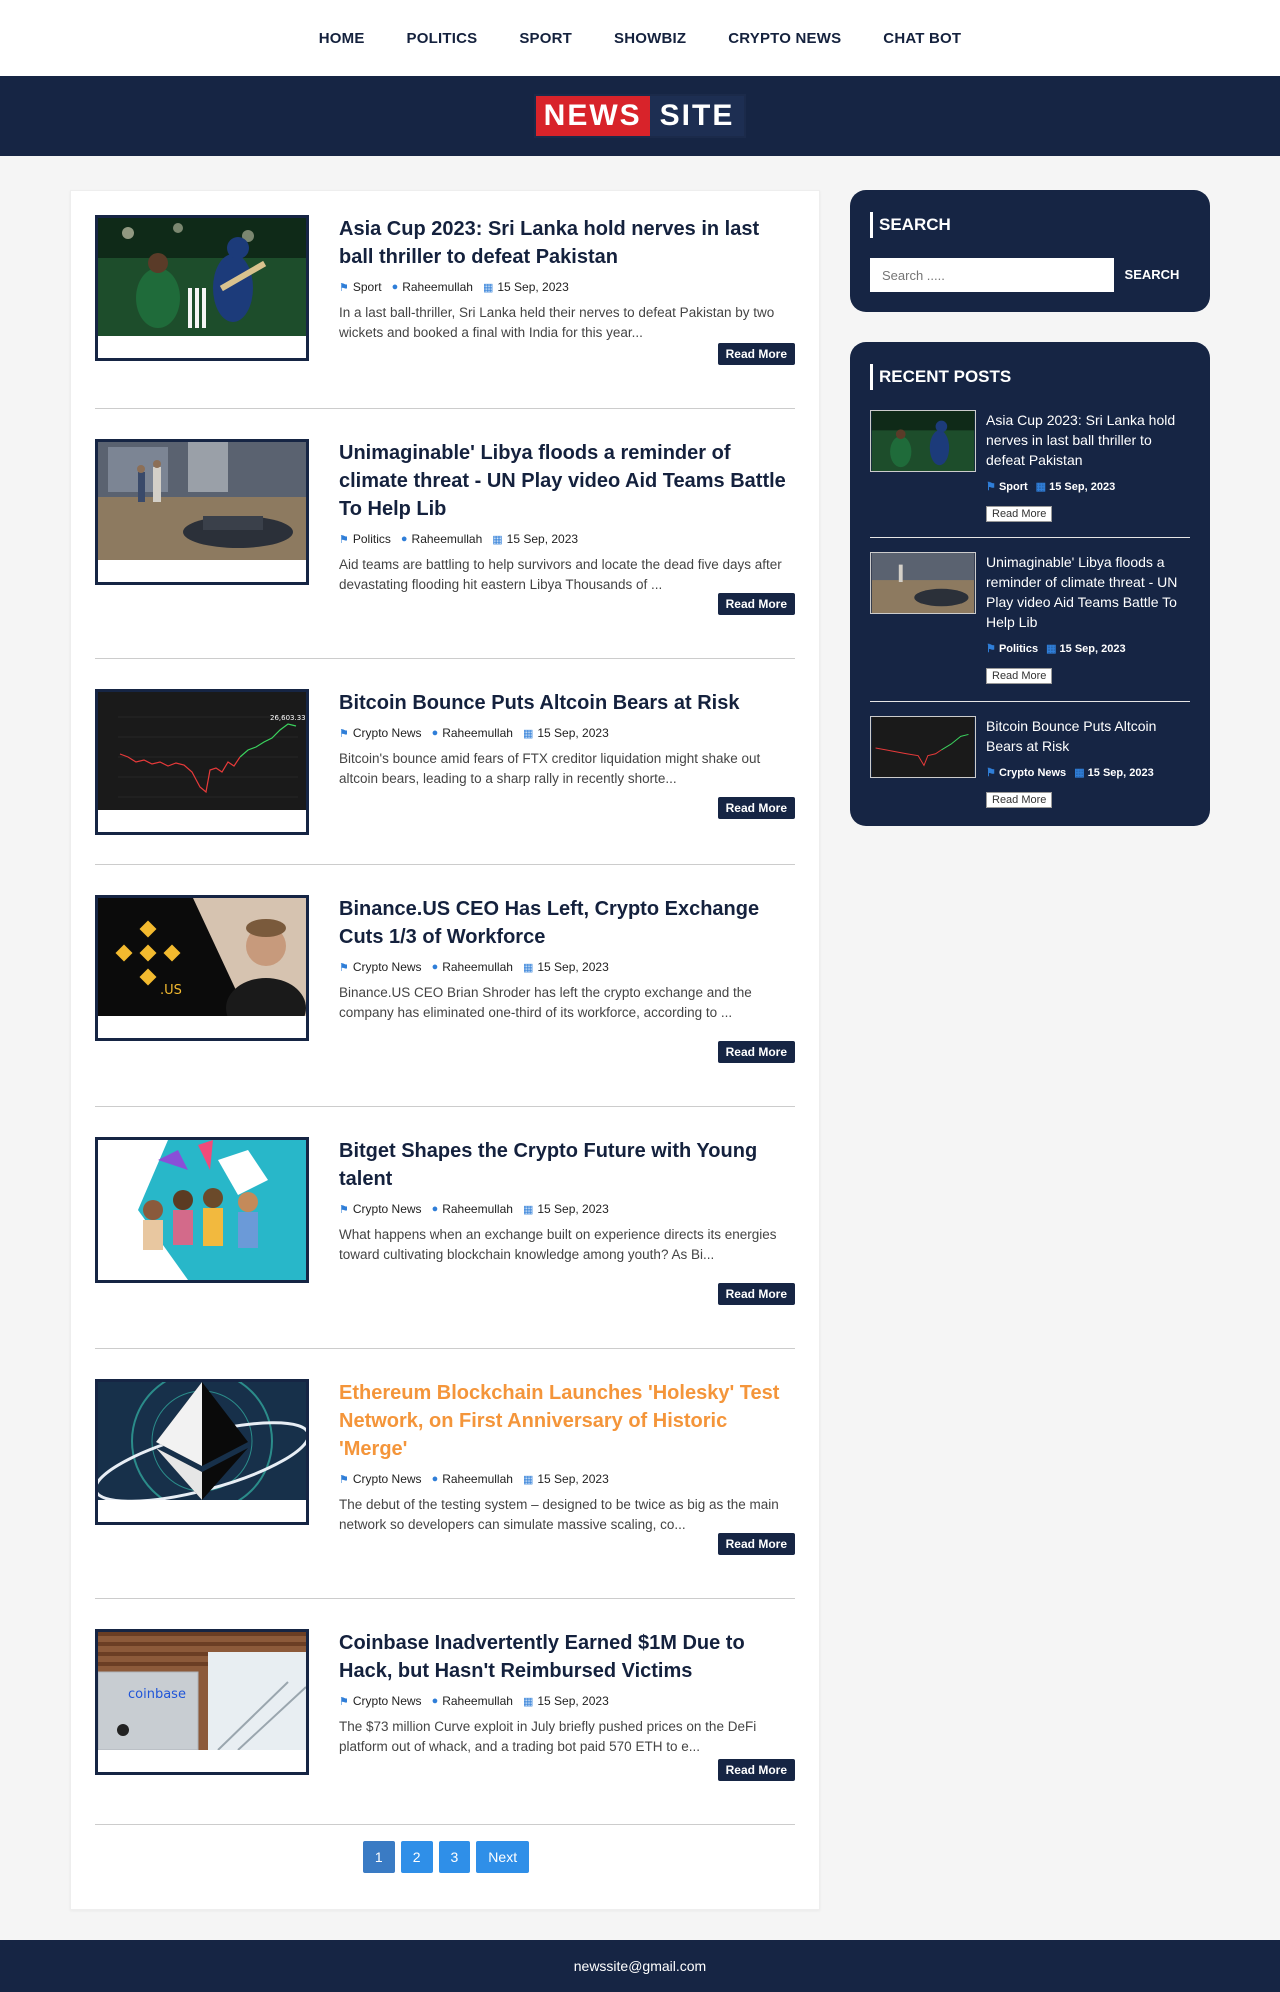 The width and height of the screenshot is (1280, 1992). I want to click on post-thumbnail: coinbase, so click(202, 1702).